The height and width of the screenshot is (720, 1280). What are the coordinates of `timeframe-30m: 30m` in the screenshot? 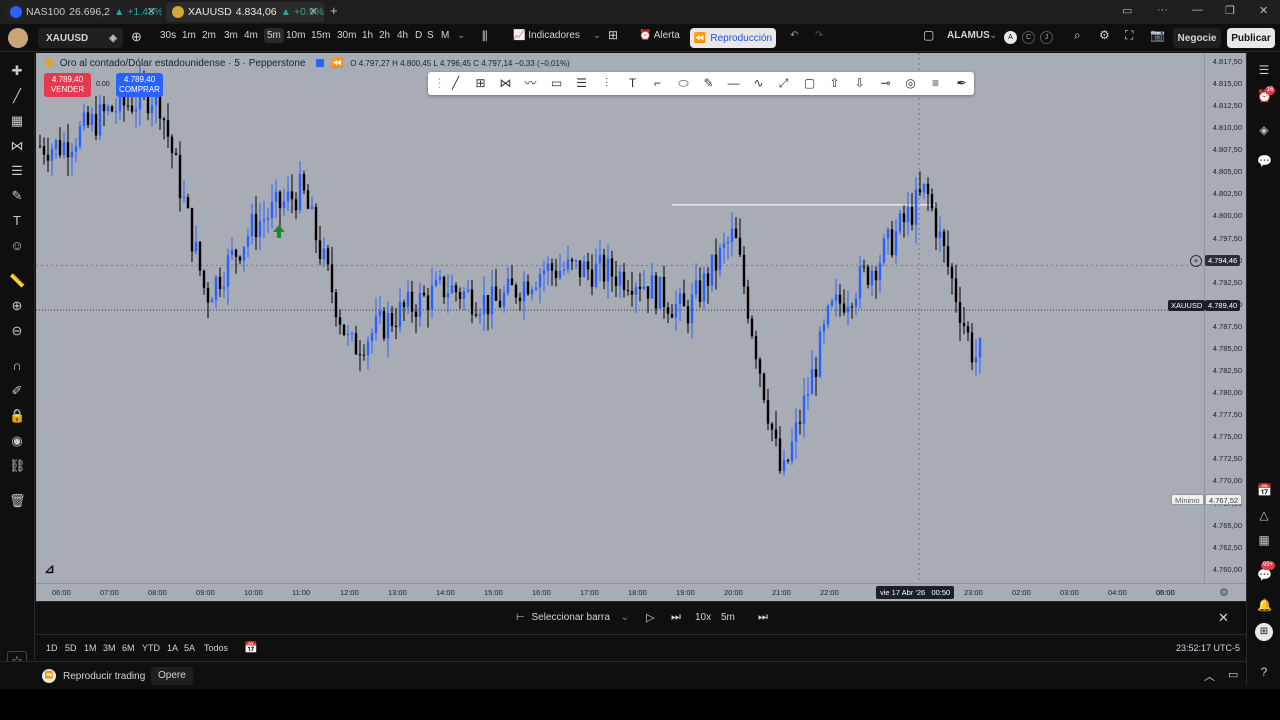 It's located at (346, 35).